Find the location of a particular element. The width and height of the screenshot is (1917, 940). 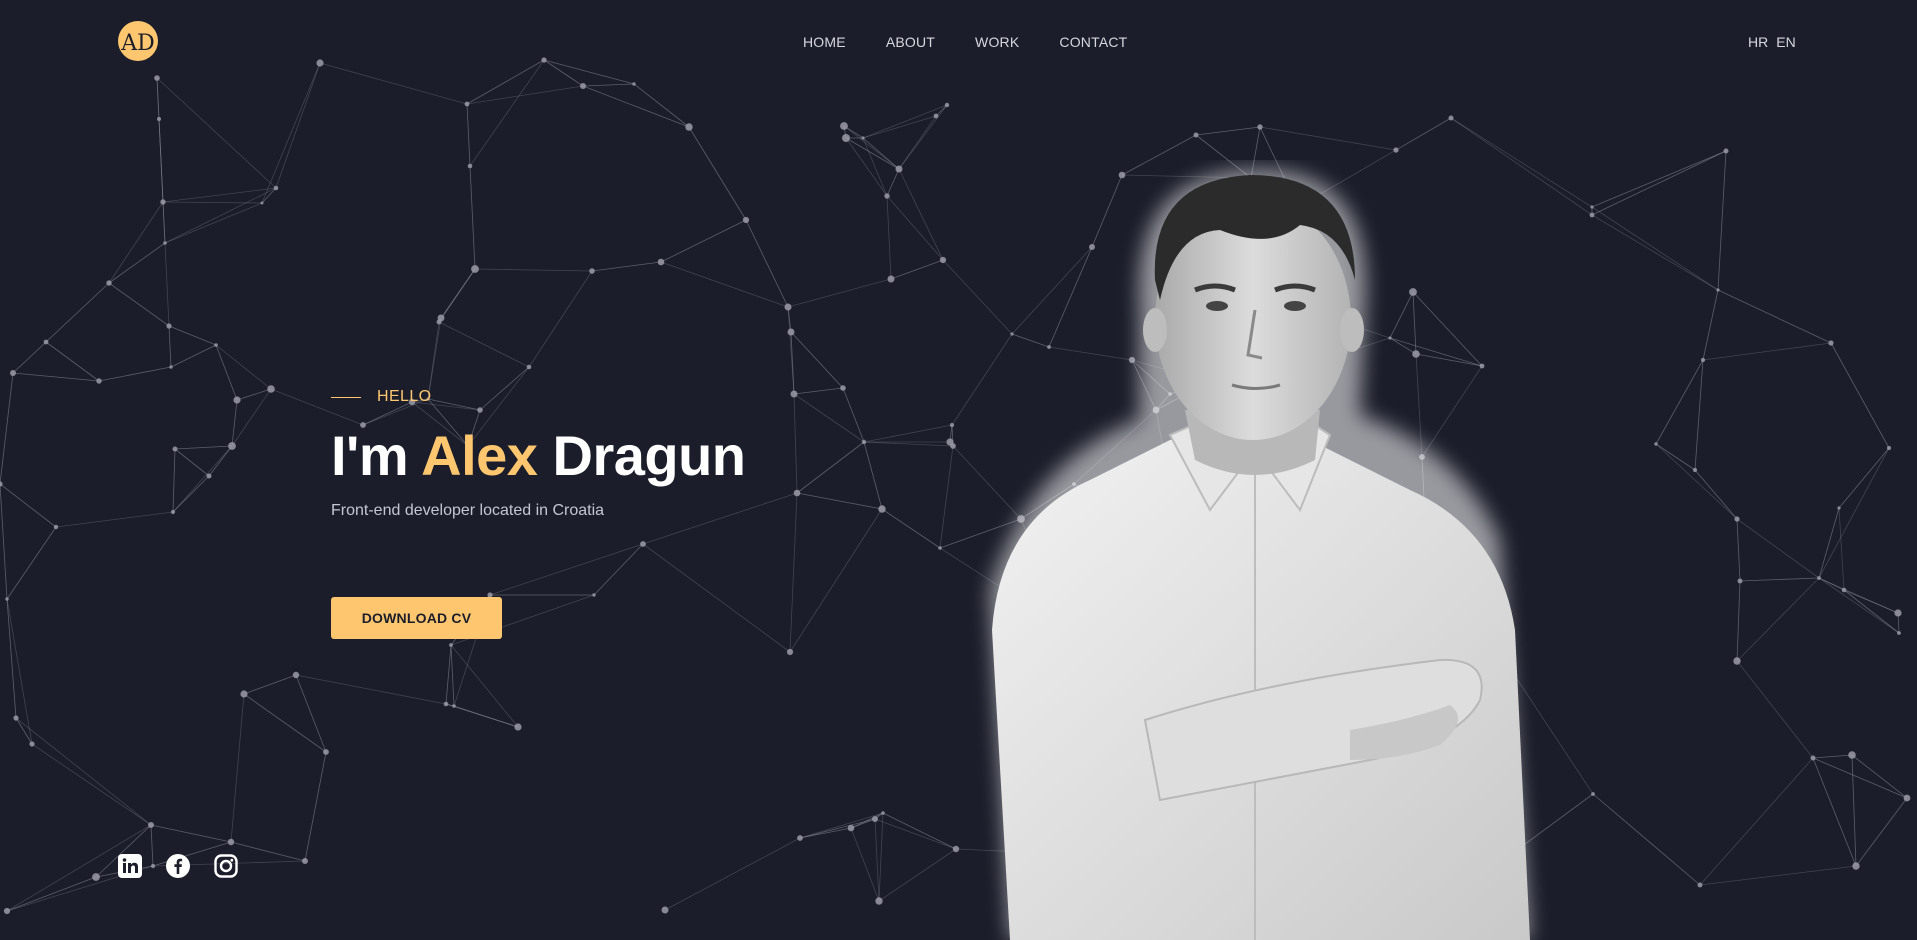

linkedin-icon is located at coordinates (130, 866).